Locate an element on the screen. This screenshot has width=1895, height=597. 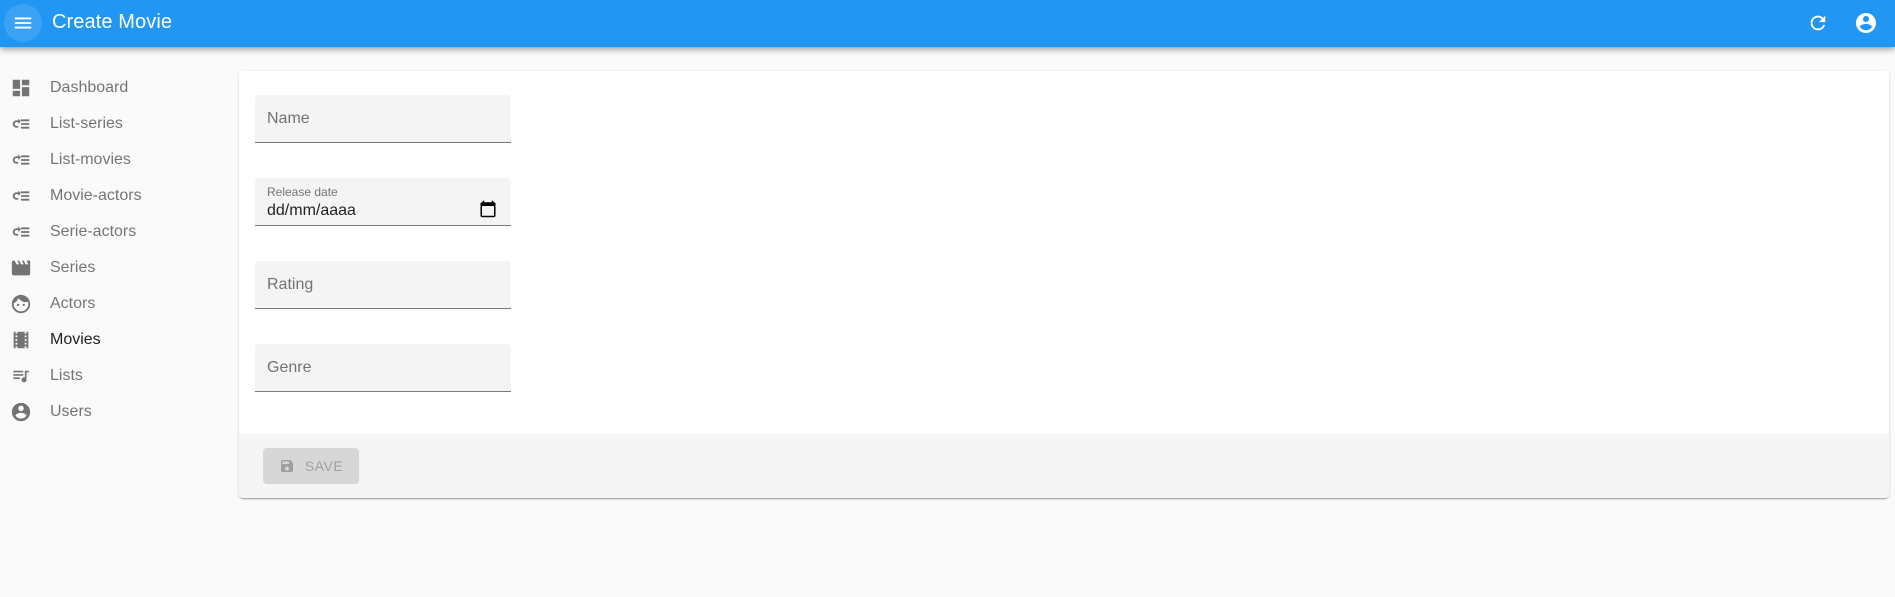
name-field: Name is located at coordinates (383, 119).